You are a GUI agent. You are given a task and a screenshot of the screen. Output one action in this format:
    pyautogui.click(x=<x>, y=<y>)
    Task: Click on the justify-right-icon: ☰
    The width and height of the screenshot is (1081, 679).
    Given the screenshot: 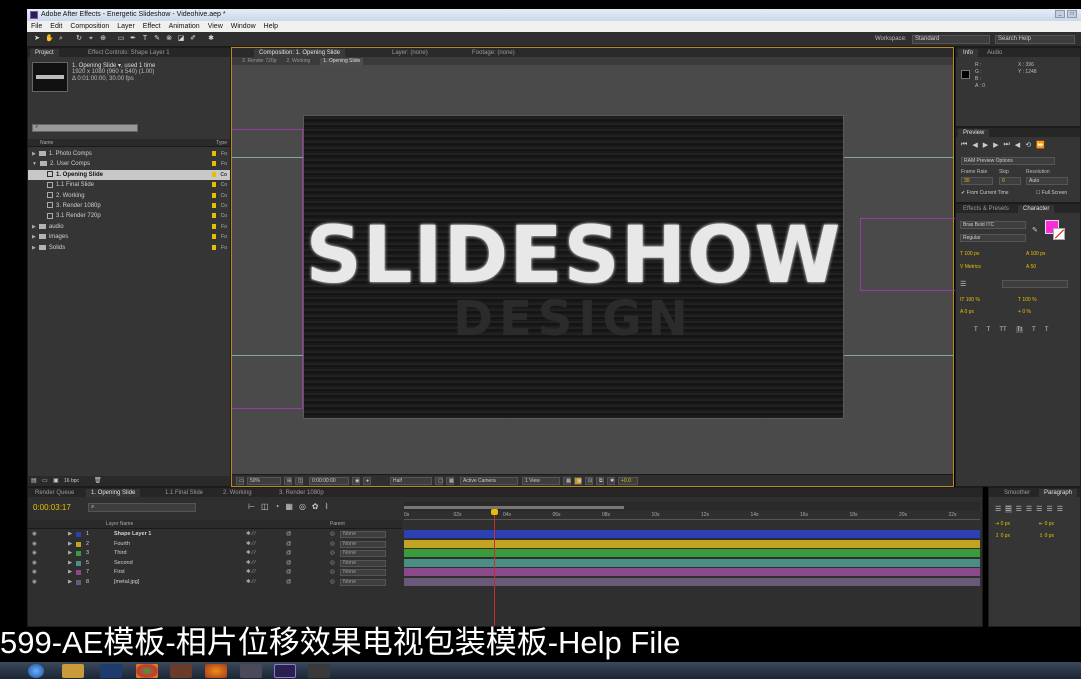 What is the action you would take?
    pyautogui.click(x=1049, y=509)
    